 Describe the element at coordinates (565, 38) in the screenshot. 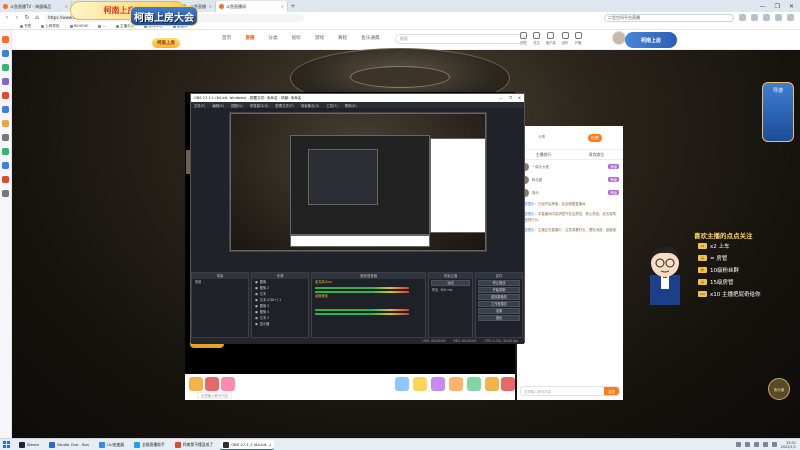

I see `header-action: 创作` at that location.